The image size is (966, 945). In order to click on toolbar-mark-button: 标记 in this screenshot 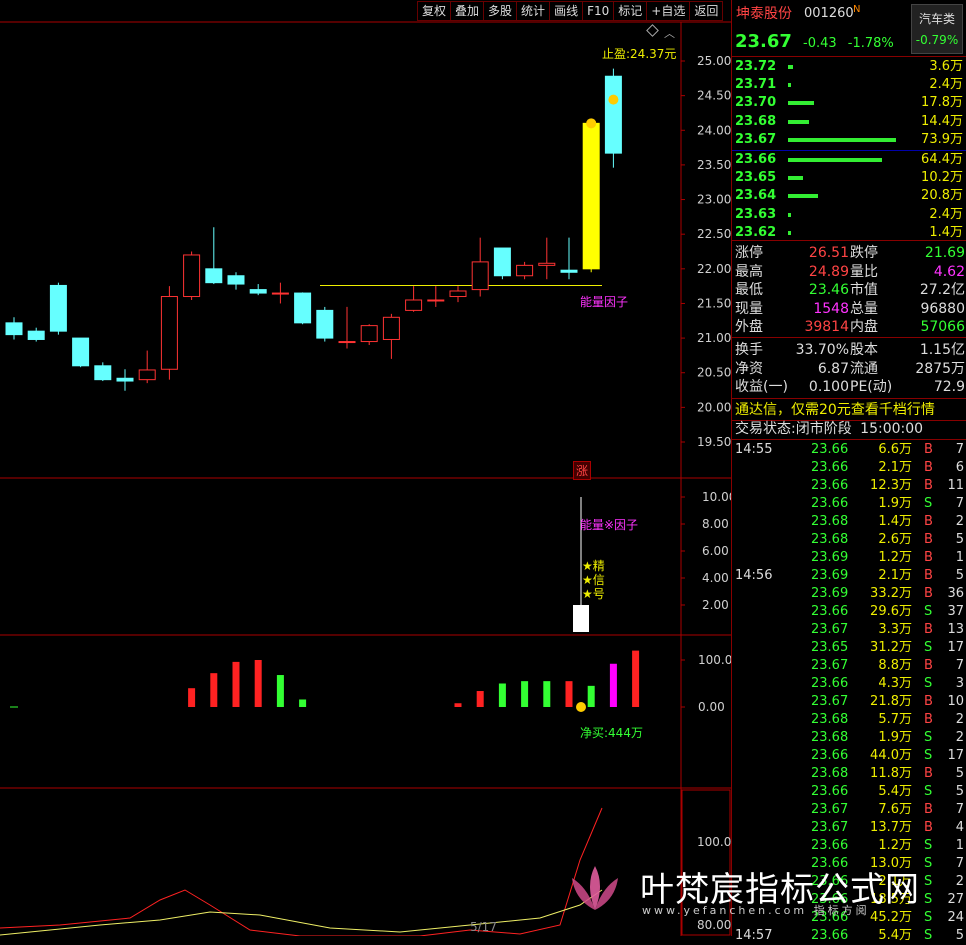, I will do `click(631, 11)`.